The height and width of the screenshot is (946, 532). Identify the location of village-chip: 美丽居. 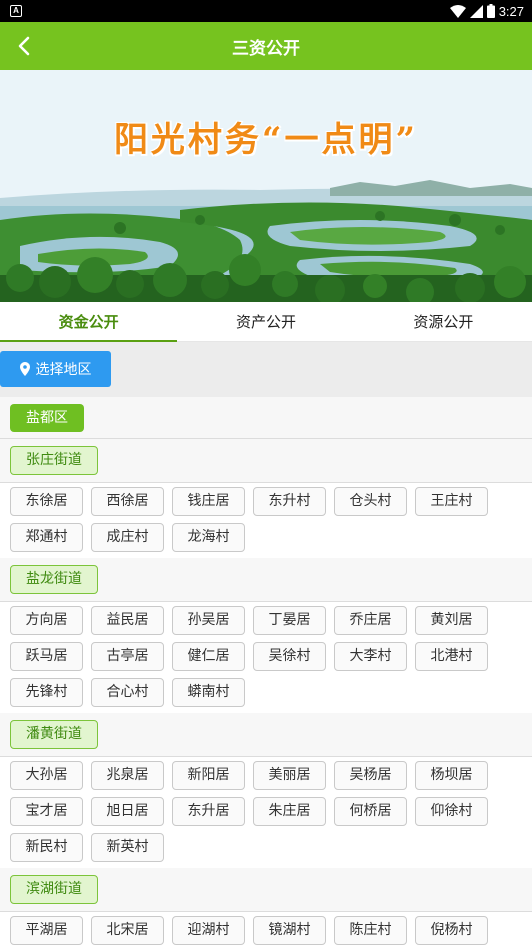
(289, 775).